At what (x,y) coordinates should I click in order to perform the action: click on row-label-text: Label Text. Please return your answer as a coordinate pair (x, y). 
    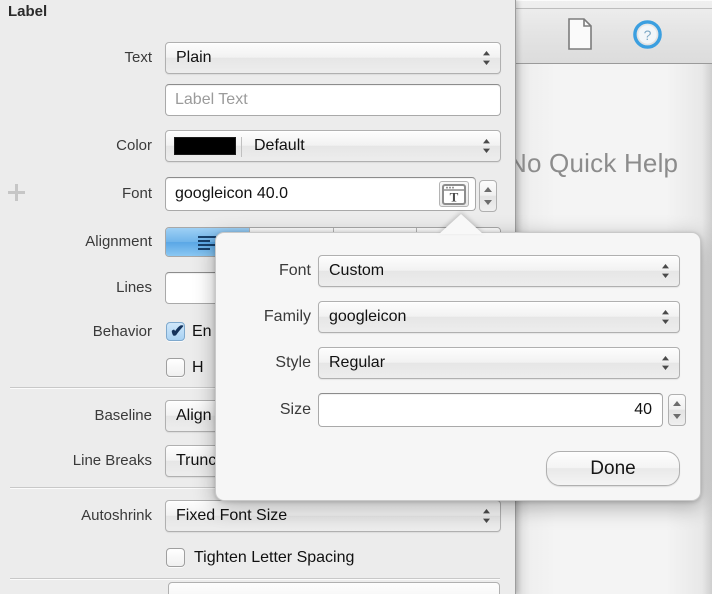
    Looking at the image, I should click on (257, 100).